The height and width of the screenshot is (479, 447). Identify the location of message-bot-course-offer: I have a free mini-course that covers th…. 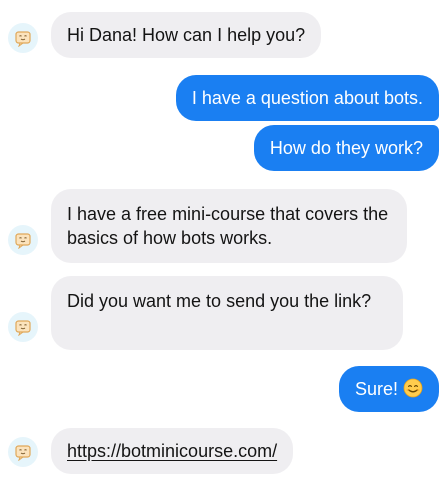
(229, 226).